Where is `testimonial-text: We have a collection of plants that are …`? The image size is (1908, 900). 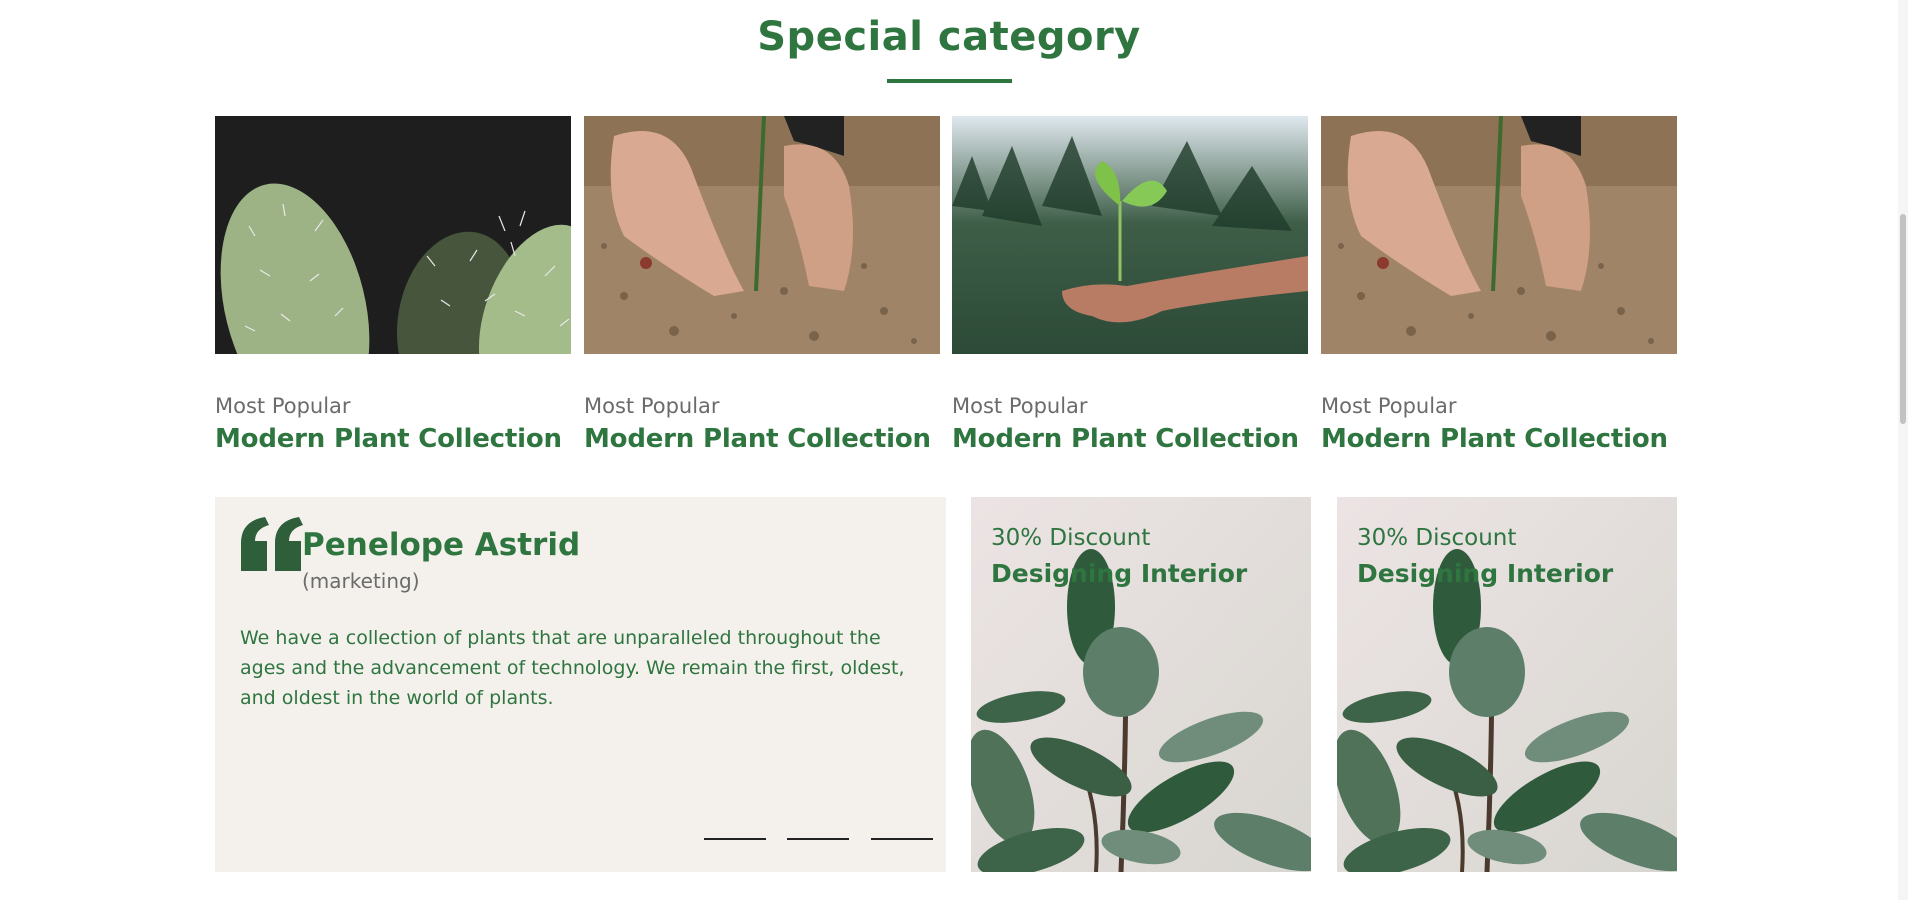 testimonial-text: We have a collection of plants that are … is located at coordinates (572, 668).